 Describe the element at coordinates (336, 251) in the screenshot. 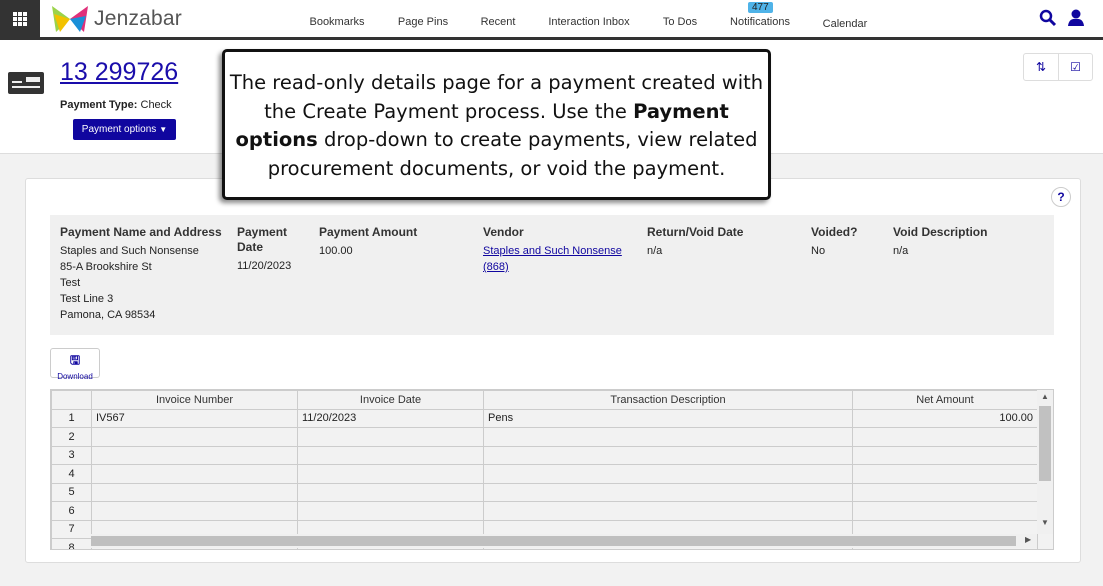

I see `field-value: 100.00` at that location.